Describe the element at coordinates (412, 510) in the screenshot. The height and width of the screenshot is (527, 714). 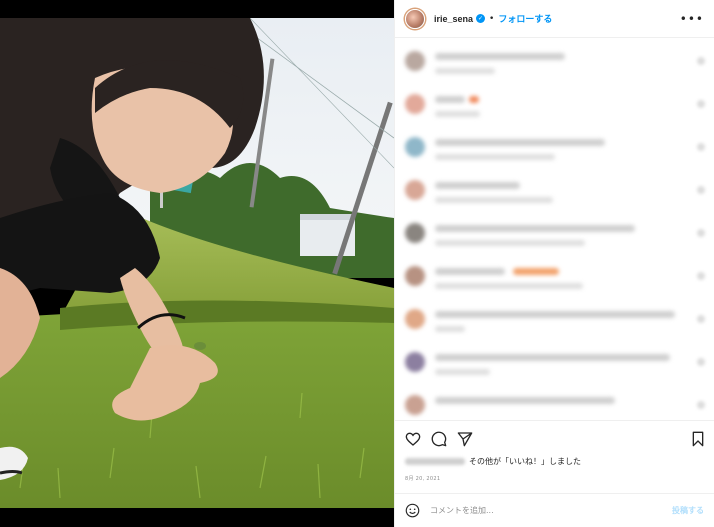
I see `emoji-icon` at that location.